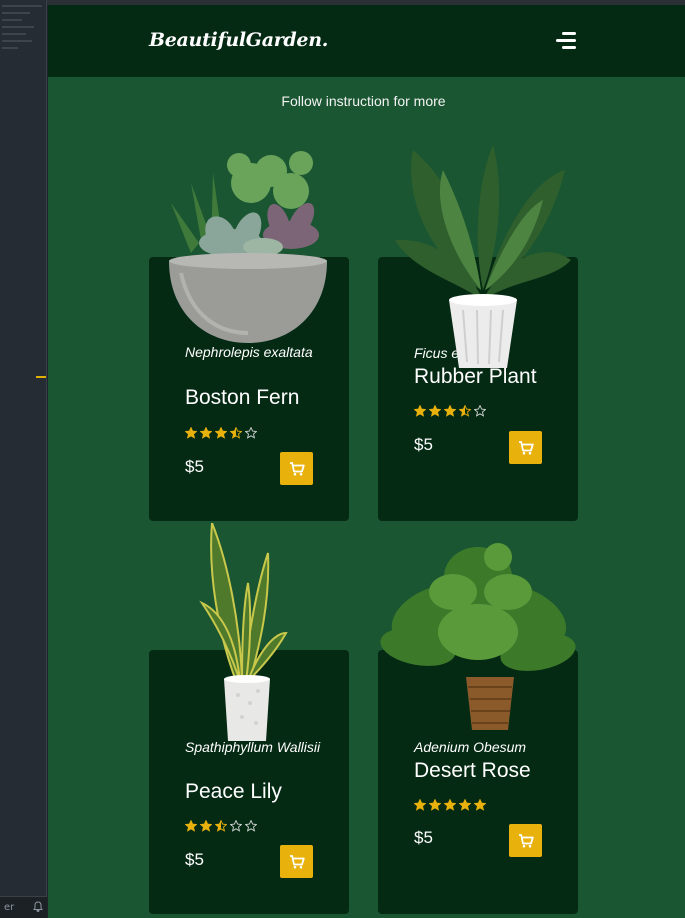 The width and height of the screenshot is (685, 918). Describe the element at coordinates (41, 377) in the screenshot. I see `scroll-marker` at that location.